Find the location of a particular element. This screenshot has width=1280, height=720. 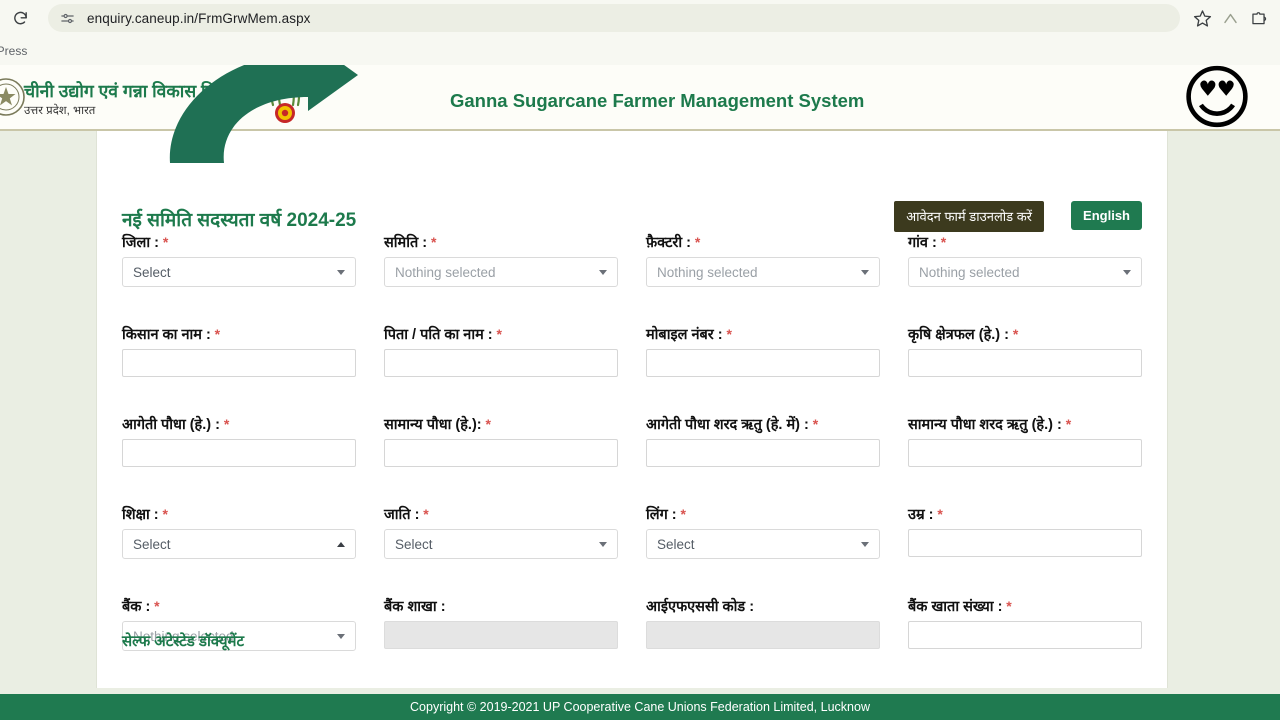

form-field: आगेती पौधा शरद ऋतु (हे. में) : * is located at coordinates (777, 440).